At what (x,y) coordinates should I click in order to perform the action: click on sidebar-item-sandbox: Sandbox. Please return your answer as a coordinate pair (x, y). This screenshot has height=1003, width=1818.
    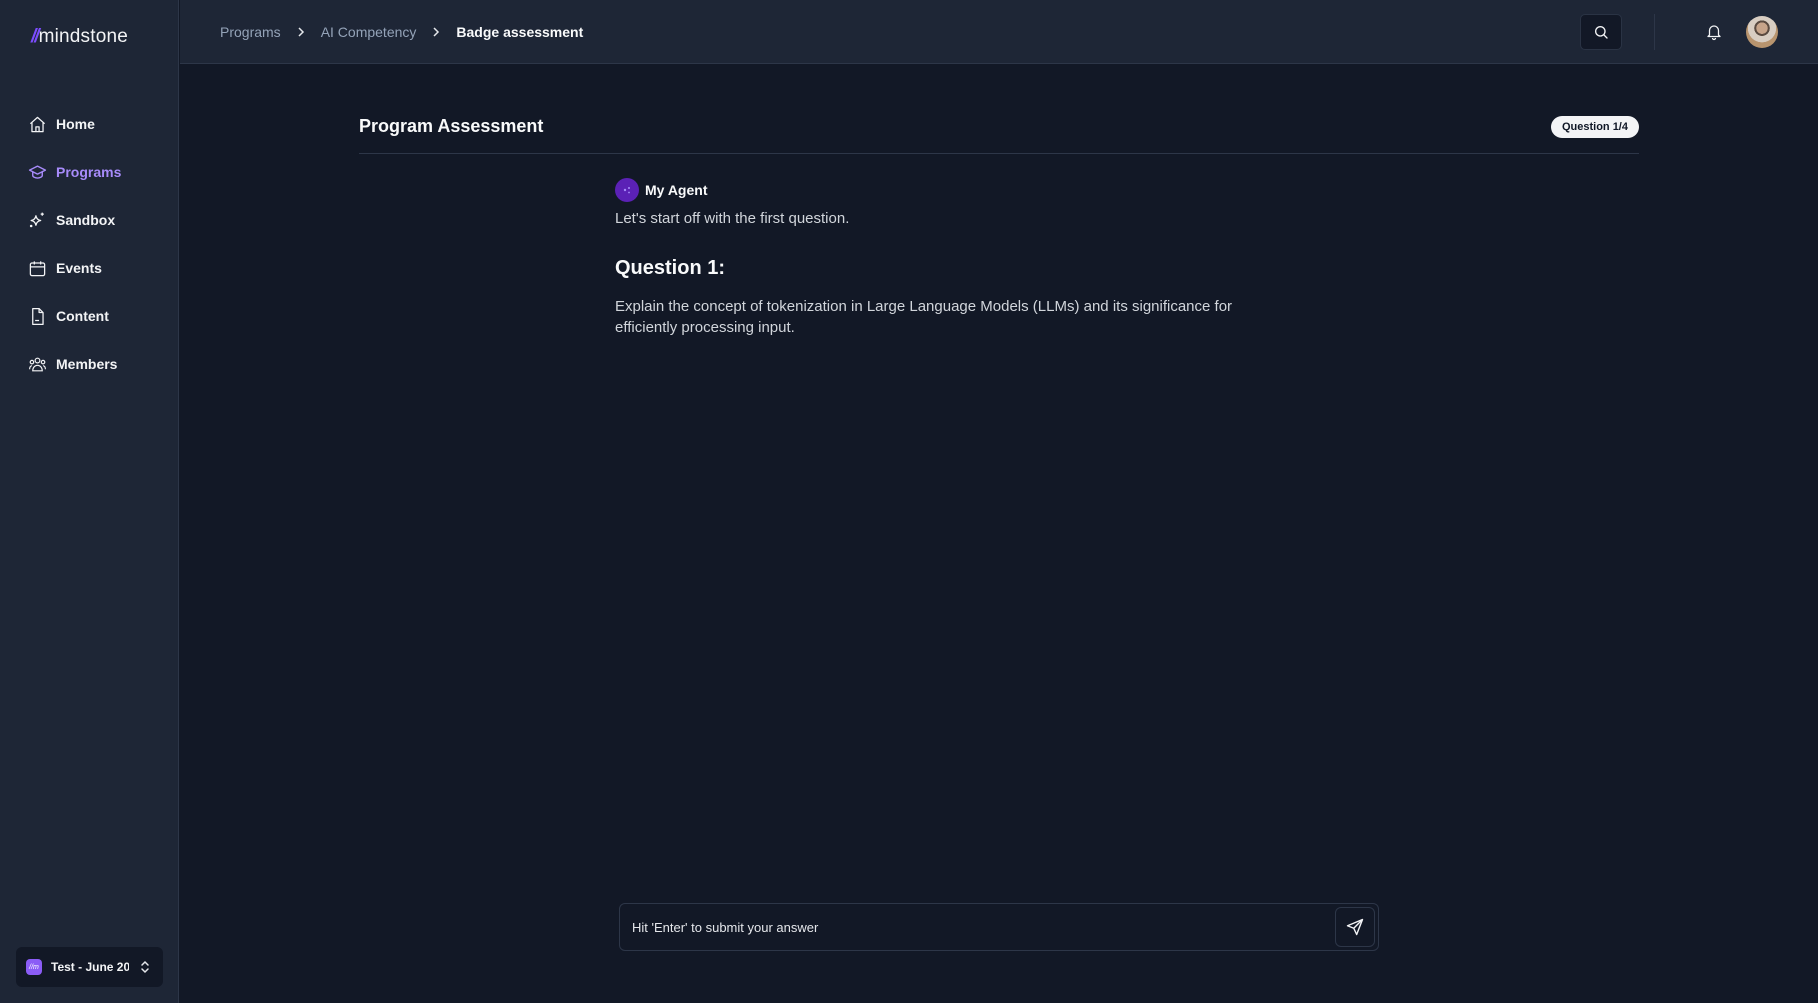
    Looking at the image, I should click on (89, 220).